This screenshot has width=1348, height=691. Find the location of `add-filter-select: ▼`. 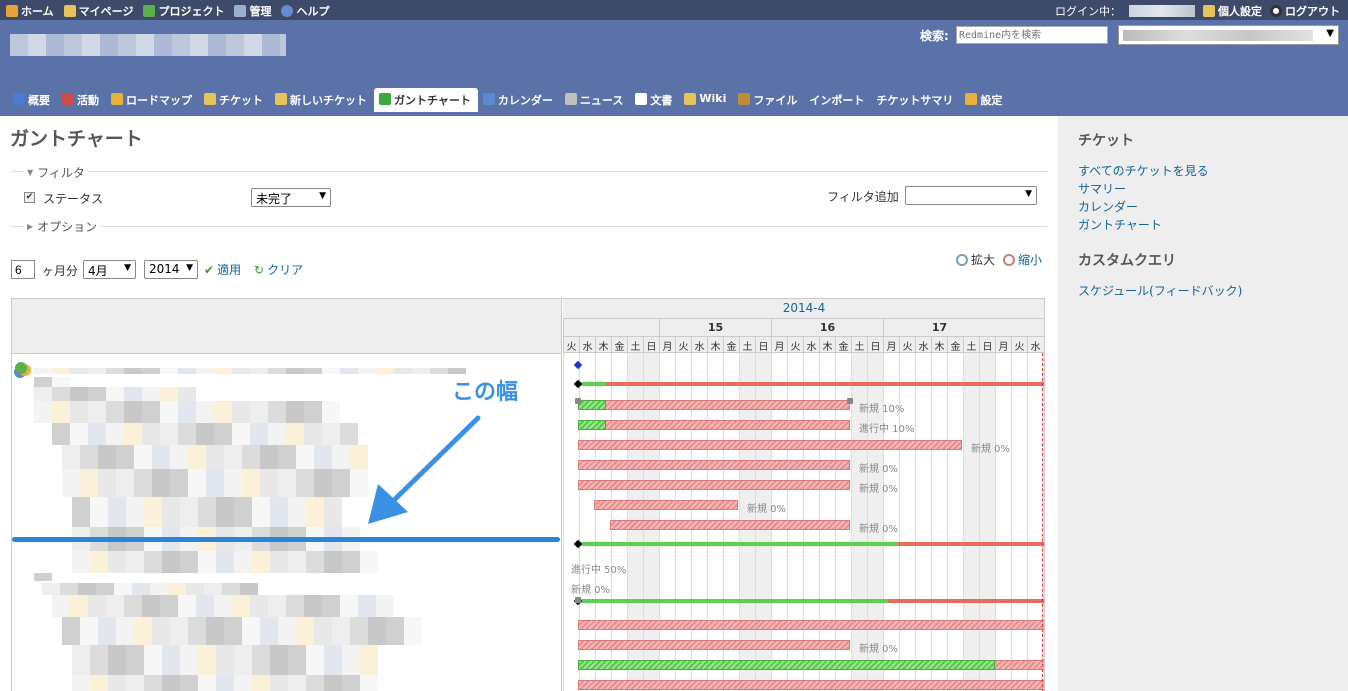

add-filter-select: ▼ is located at coordinates (971, 195).